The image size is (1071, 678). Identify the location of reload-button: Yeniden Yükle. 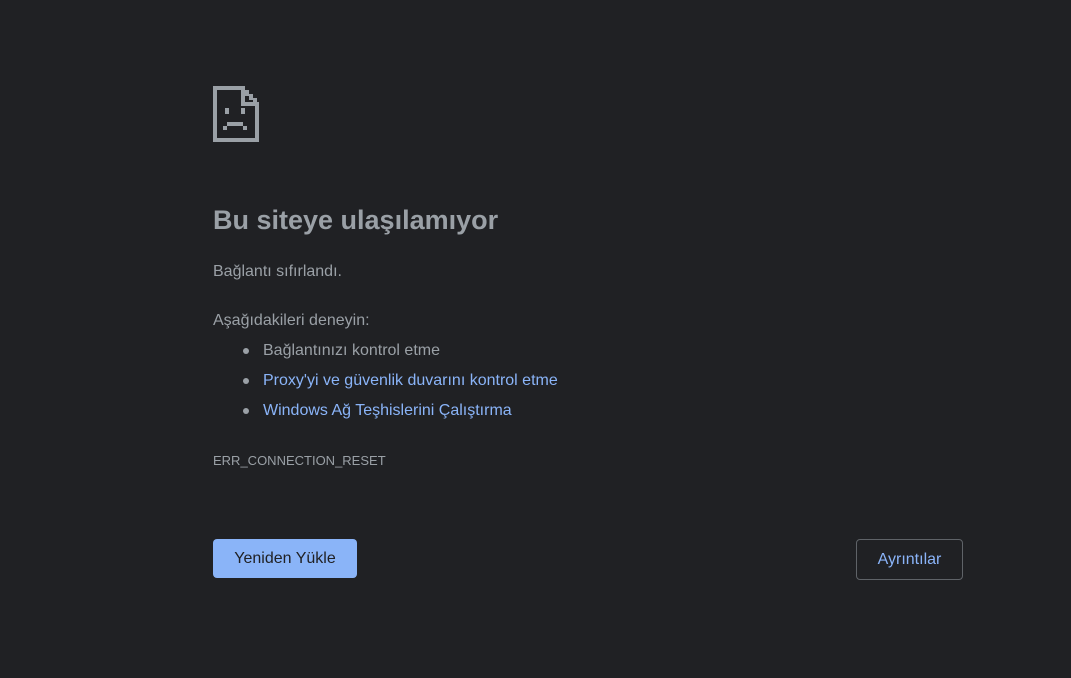
(285, 558).